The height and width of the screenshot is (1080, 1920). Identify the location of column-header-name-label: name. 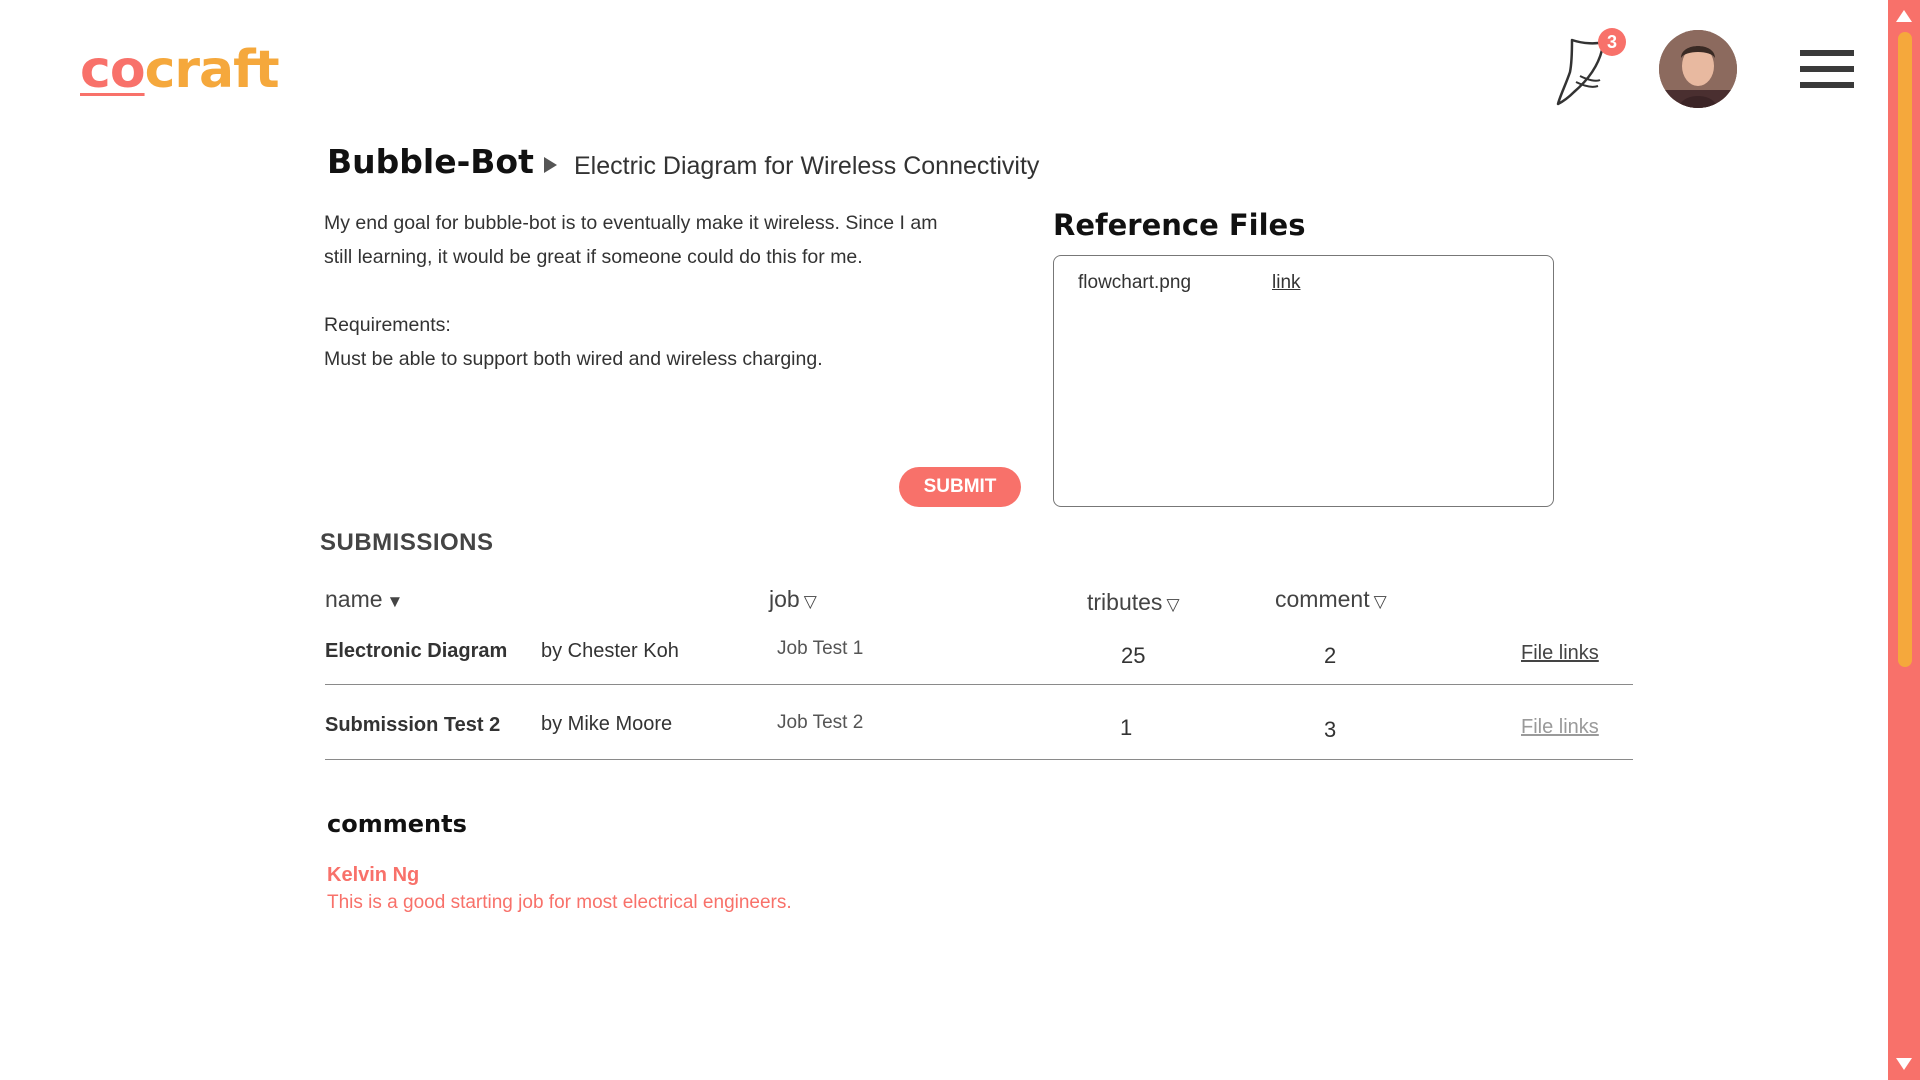
(354, 599).